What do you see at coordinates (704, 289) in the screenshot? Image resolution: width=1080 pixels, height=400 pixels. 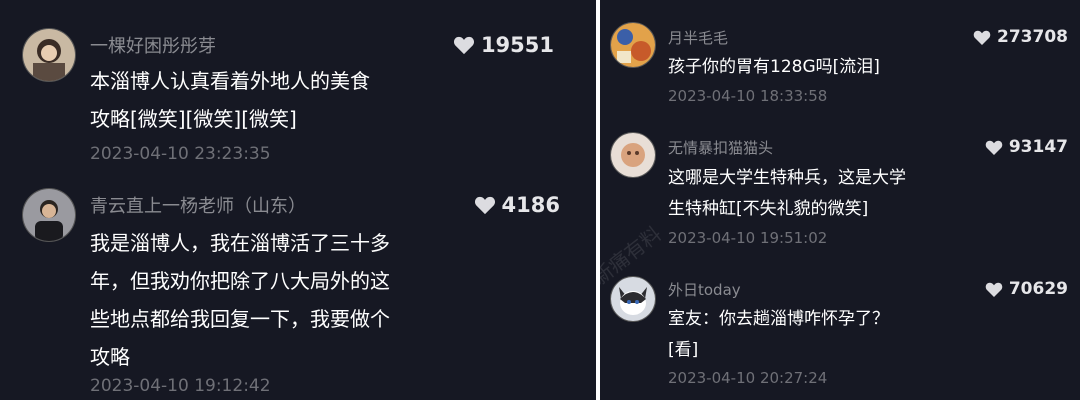 I see `username: 外日today` at bounding box center [704, 289].